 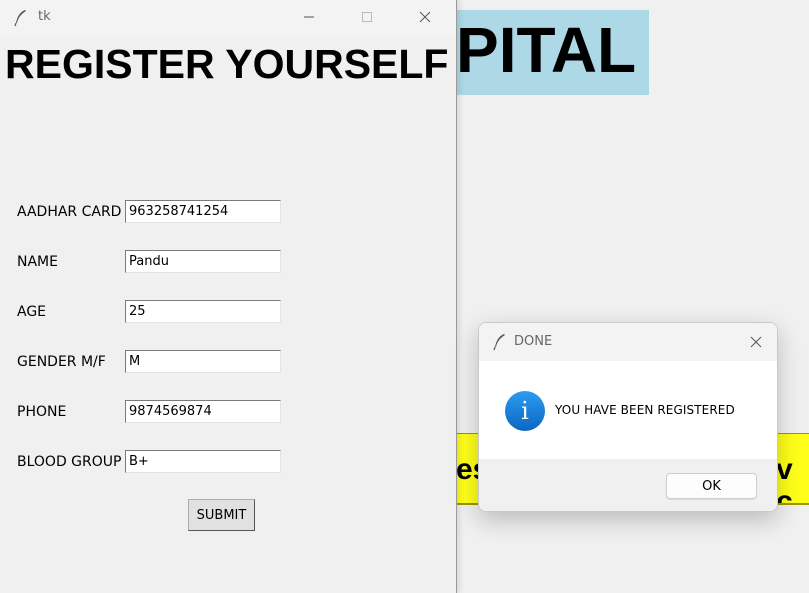 I want to click on age-input, so click(x=203, y=311).